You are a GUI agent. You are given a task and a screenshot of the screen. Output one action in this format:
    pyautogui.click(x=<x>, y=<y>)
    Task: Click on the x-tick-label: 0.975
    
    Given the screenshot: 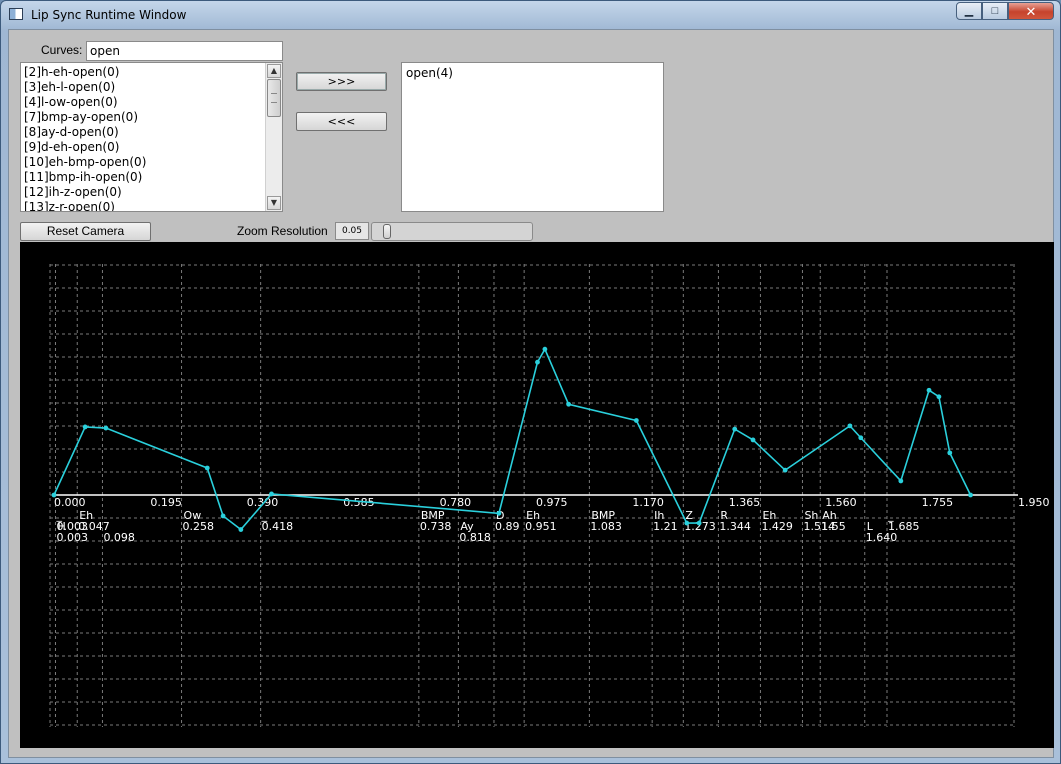 What is the action you would take?
    pyautogui.click(x=552, y=502)
    